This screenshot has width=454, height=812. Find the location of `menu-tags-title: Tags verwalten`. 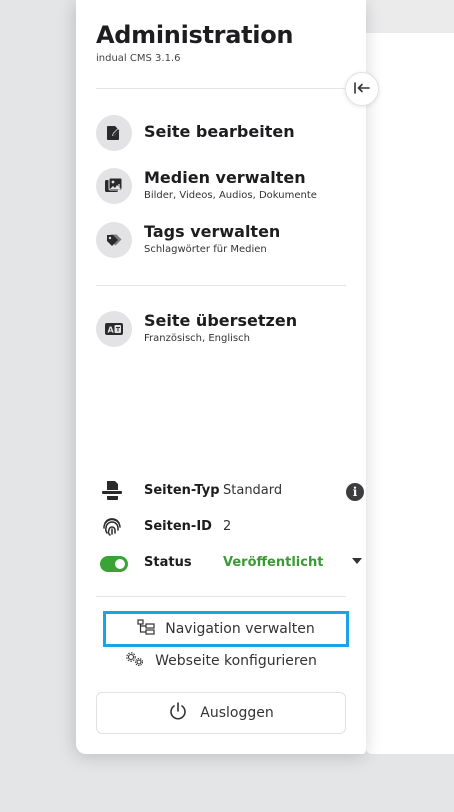

menu-tags-title: Tags verwalten is located at coordinates (212, 231).